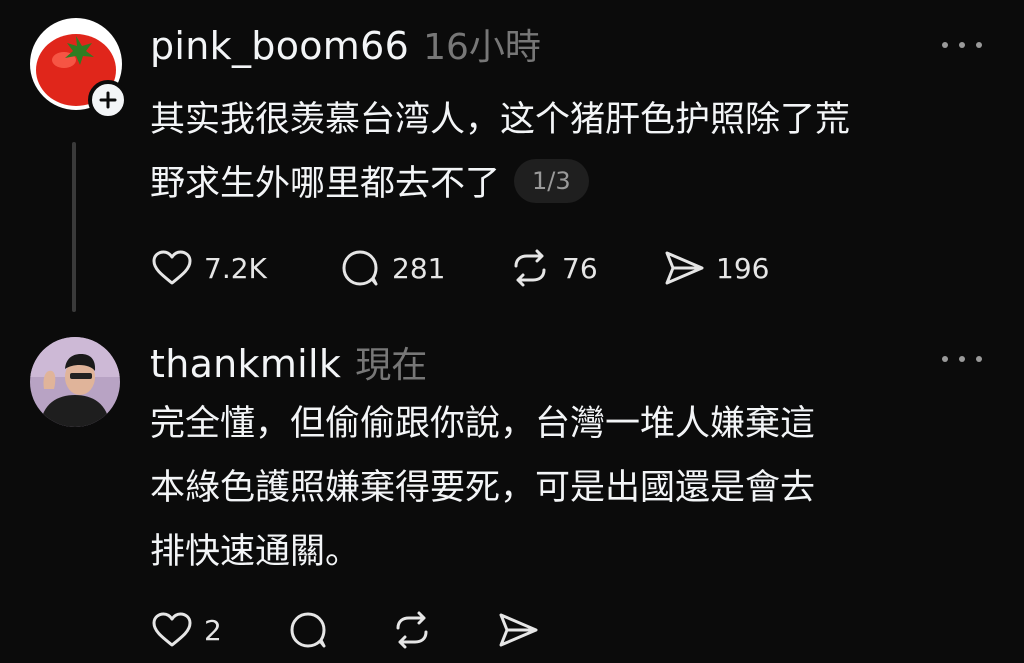 The image size is (1024, 663). I want to click on follow-button, so click(108, 100).